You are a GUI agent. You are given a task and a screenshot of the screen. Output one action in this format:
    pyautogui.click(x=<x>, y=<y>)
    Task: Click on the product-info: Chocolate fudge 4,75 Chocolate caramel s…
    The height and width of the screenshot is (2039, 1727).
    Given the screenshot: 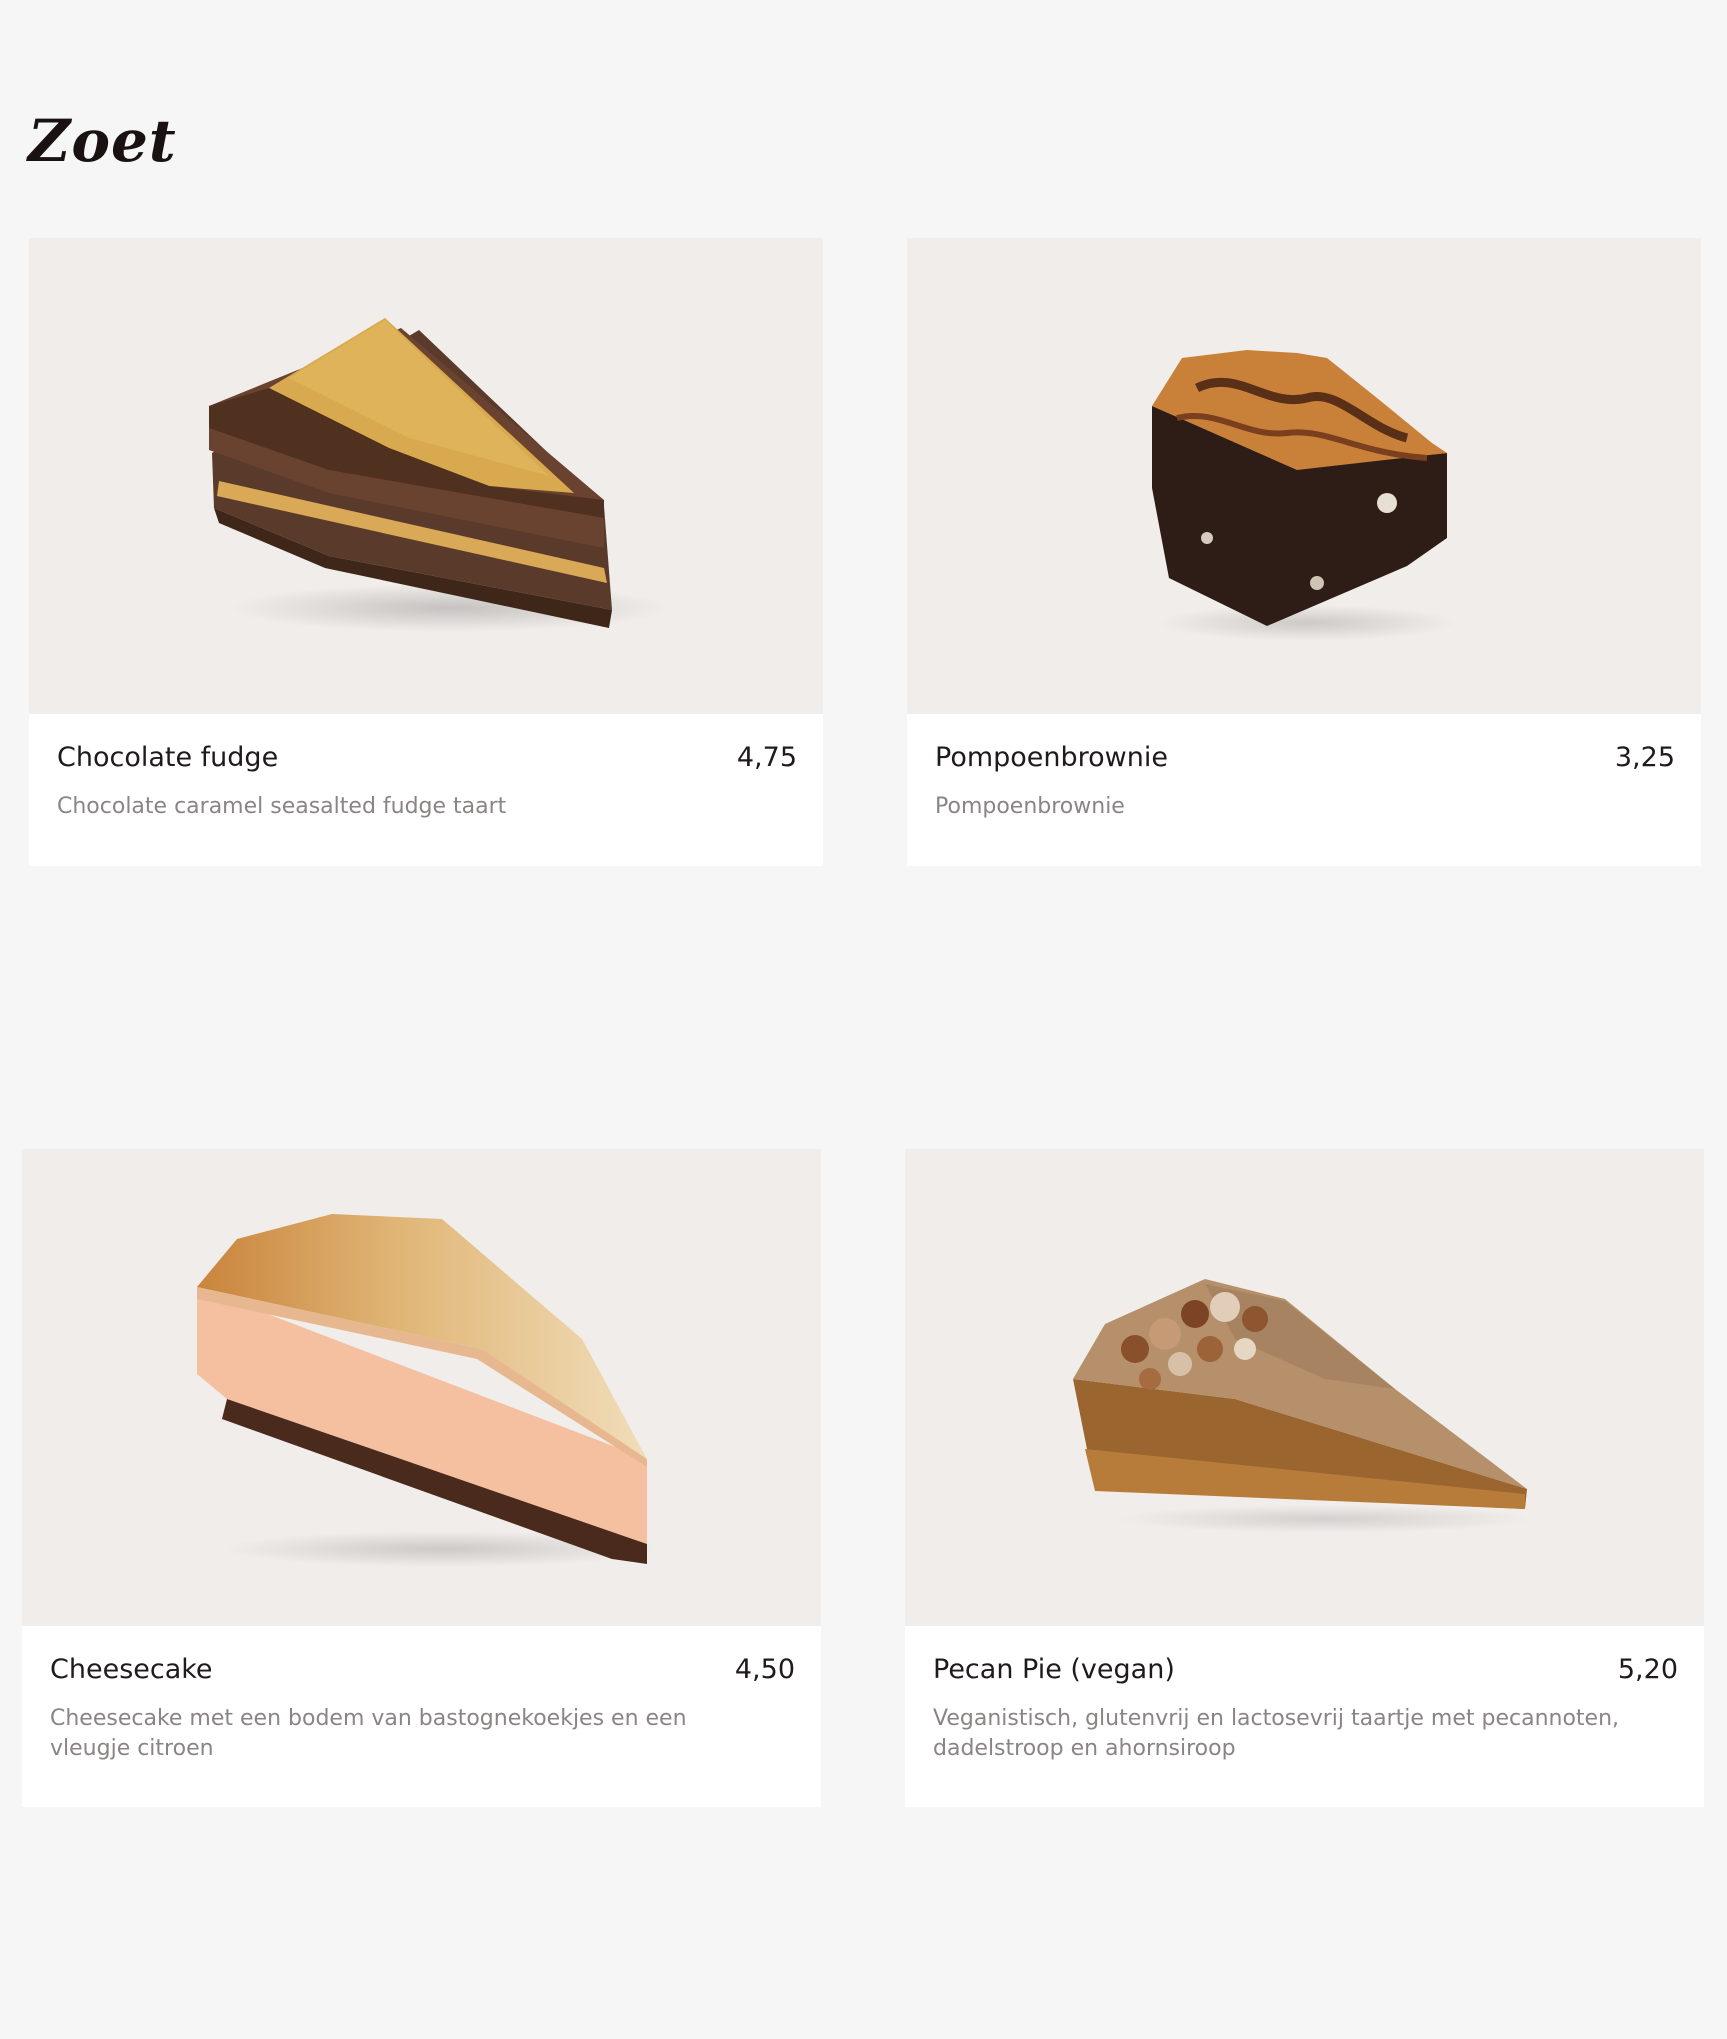 What is the action you would take?
    pyautogui.click(x=426, y=768)
    